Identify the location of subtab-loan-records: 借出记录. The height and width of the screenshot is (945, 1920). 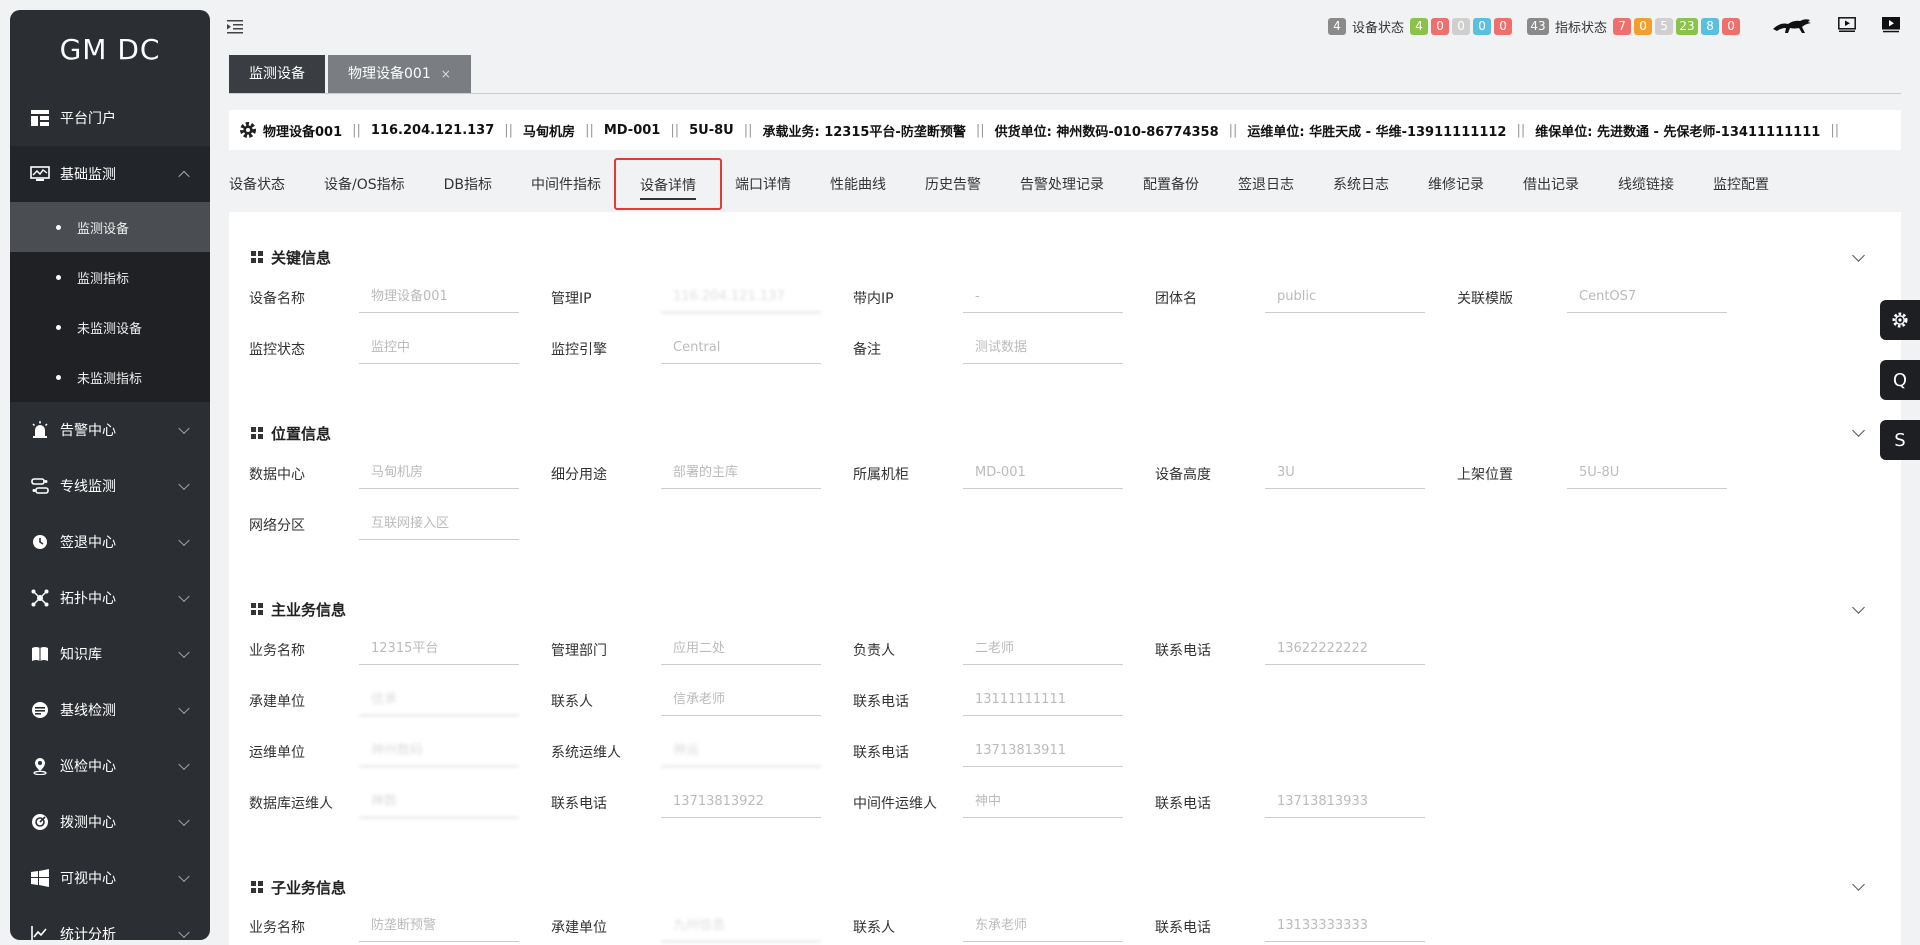
(1551, 184).